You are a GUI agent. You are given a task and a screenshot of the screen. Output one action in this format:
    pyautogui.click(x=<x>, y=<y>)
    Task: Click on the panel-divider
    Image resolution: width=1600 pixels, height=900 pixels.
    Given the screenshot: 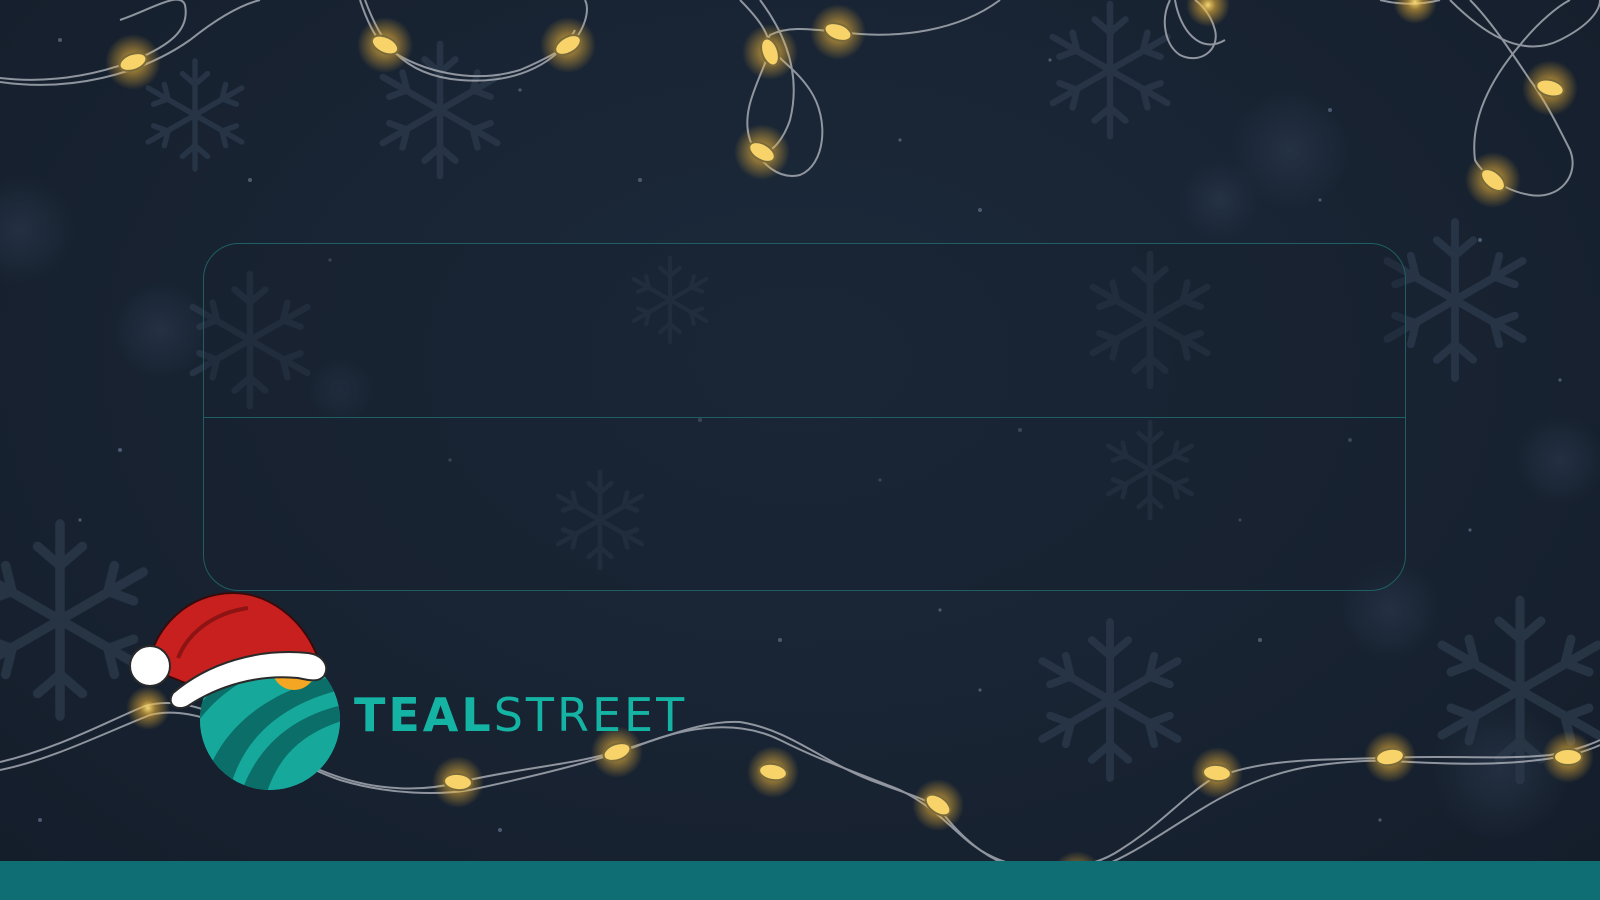 What is the action you would take?
    pyautogui.click(x=804, y=417)
    